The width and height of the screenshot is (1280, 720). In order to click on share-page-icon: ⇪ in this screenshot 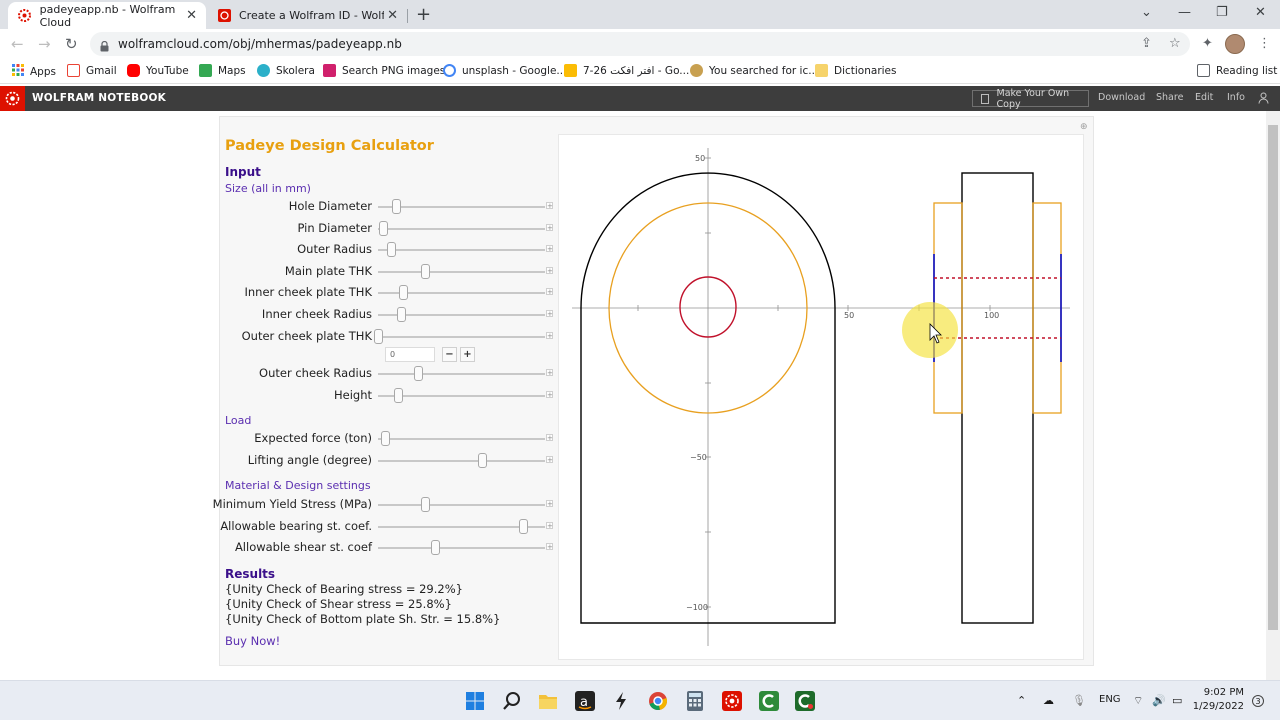, I will do `click(1146, 43)`.